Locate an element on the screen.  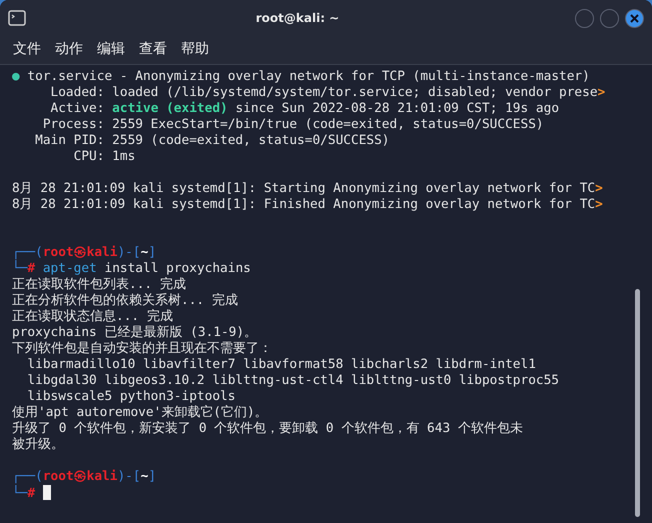
terminal-line: 8月 28 21:01:09 kali systemd[1]: Finished Anonymizing overlay network for TC> is located at coordinates (308, 205).